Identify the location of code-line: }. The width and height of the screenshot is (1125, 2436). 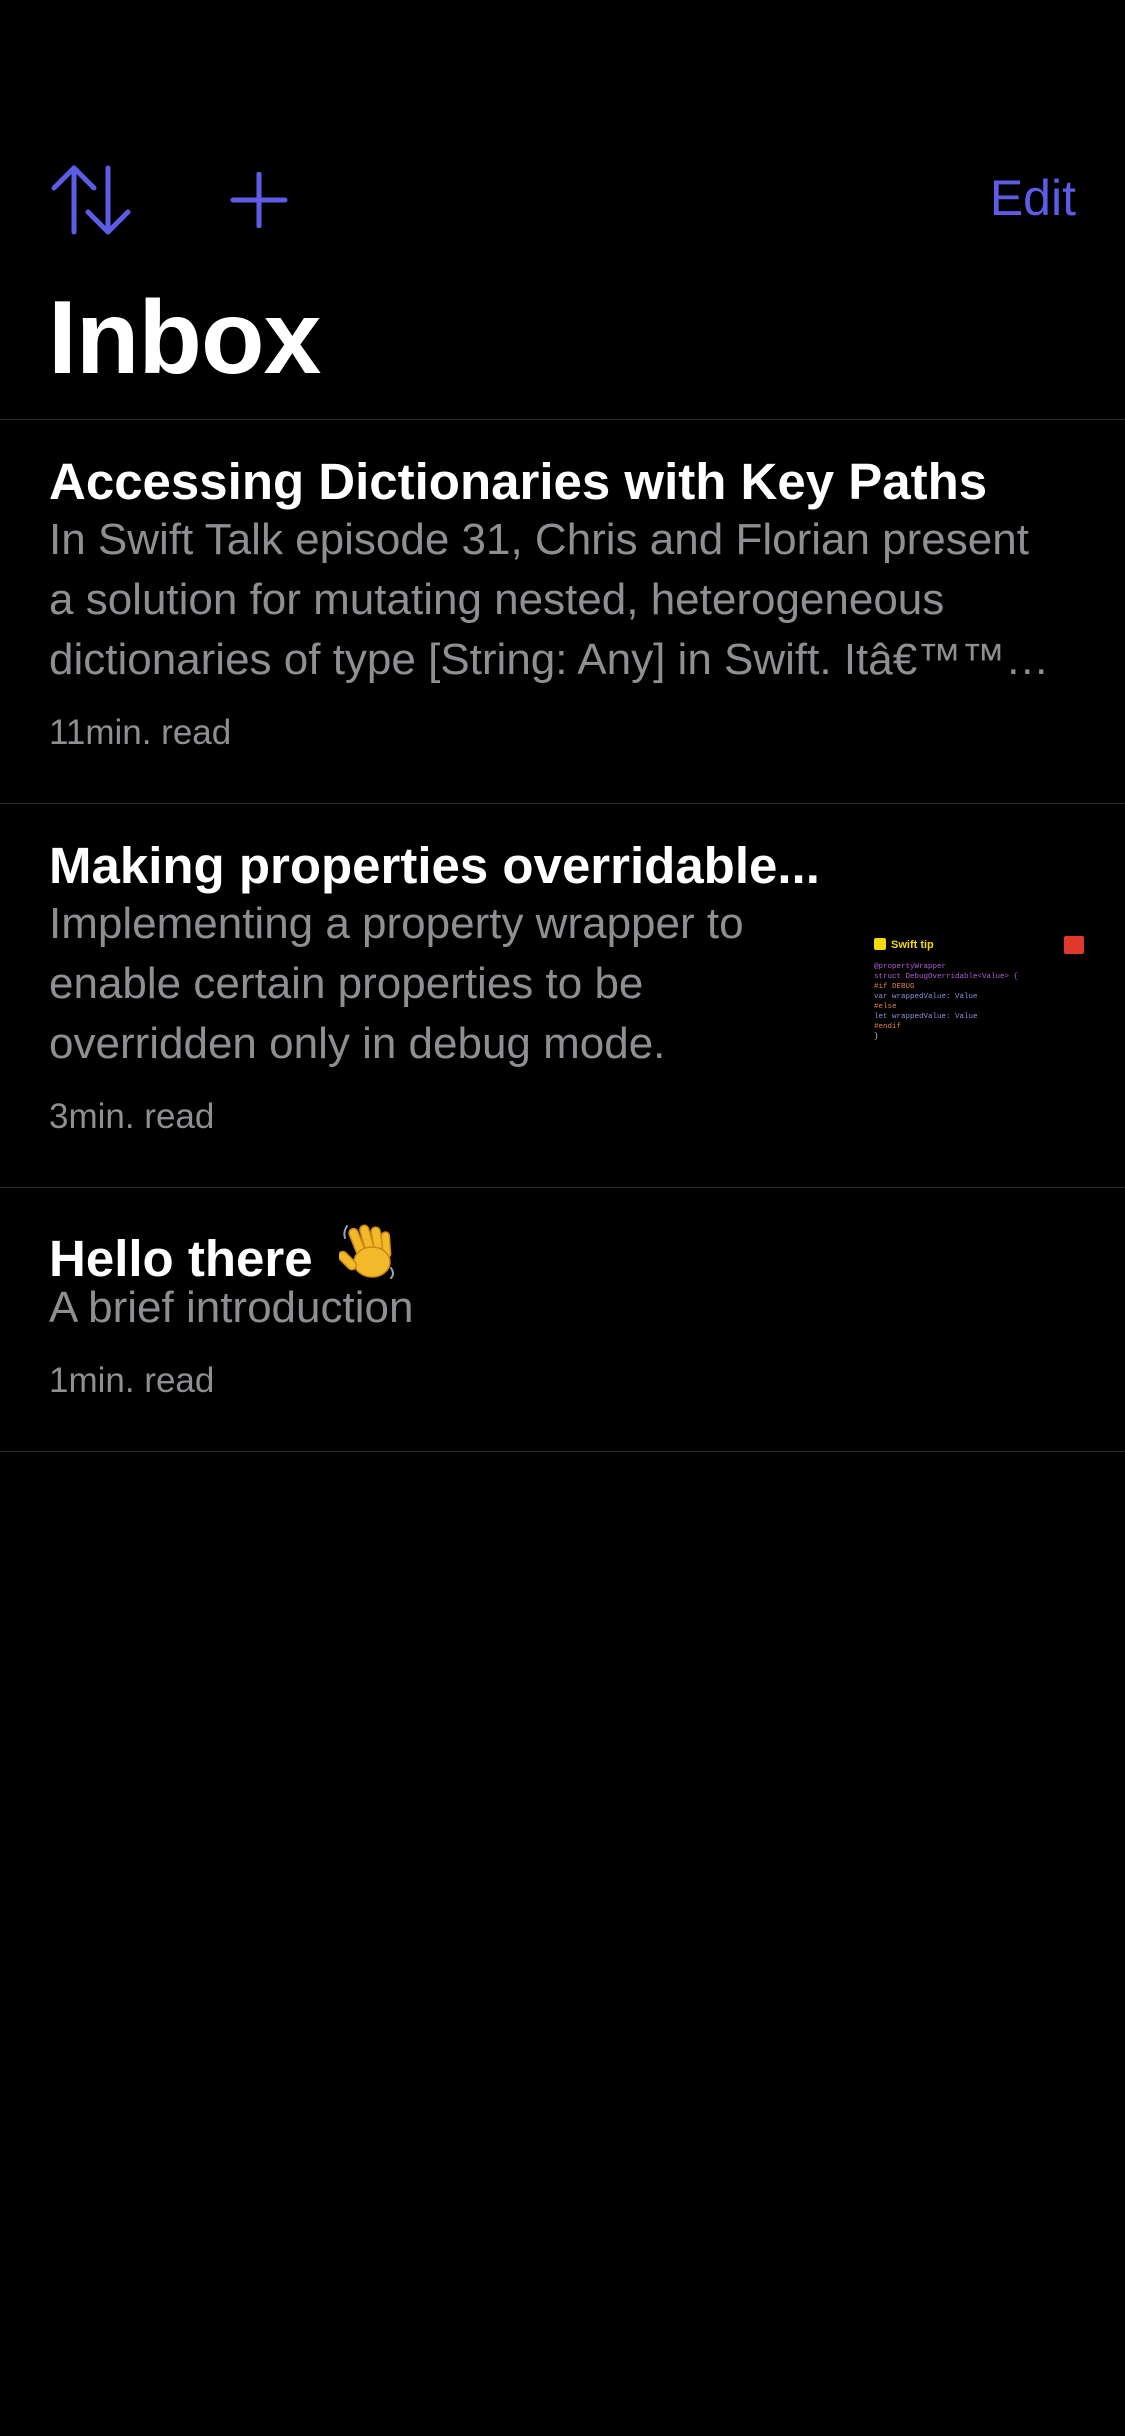
(876, 1037).